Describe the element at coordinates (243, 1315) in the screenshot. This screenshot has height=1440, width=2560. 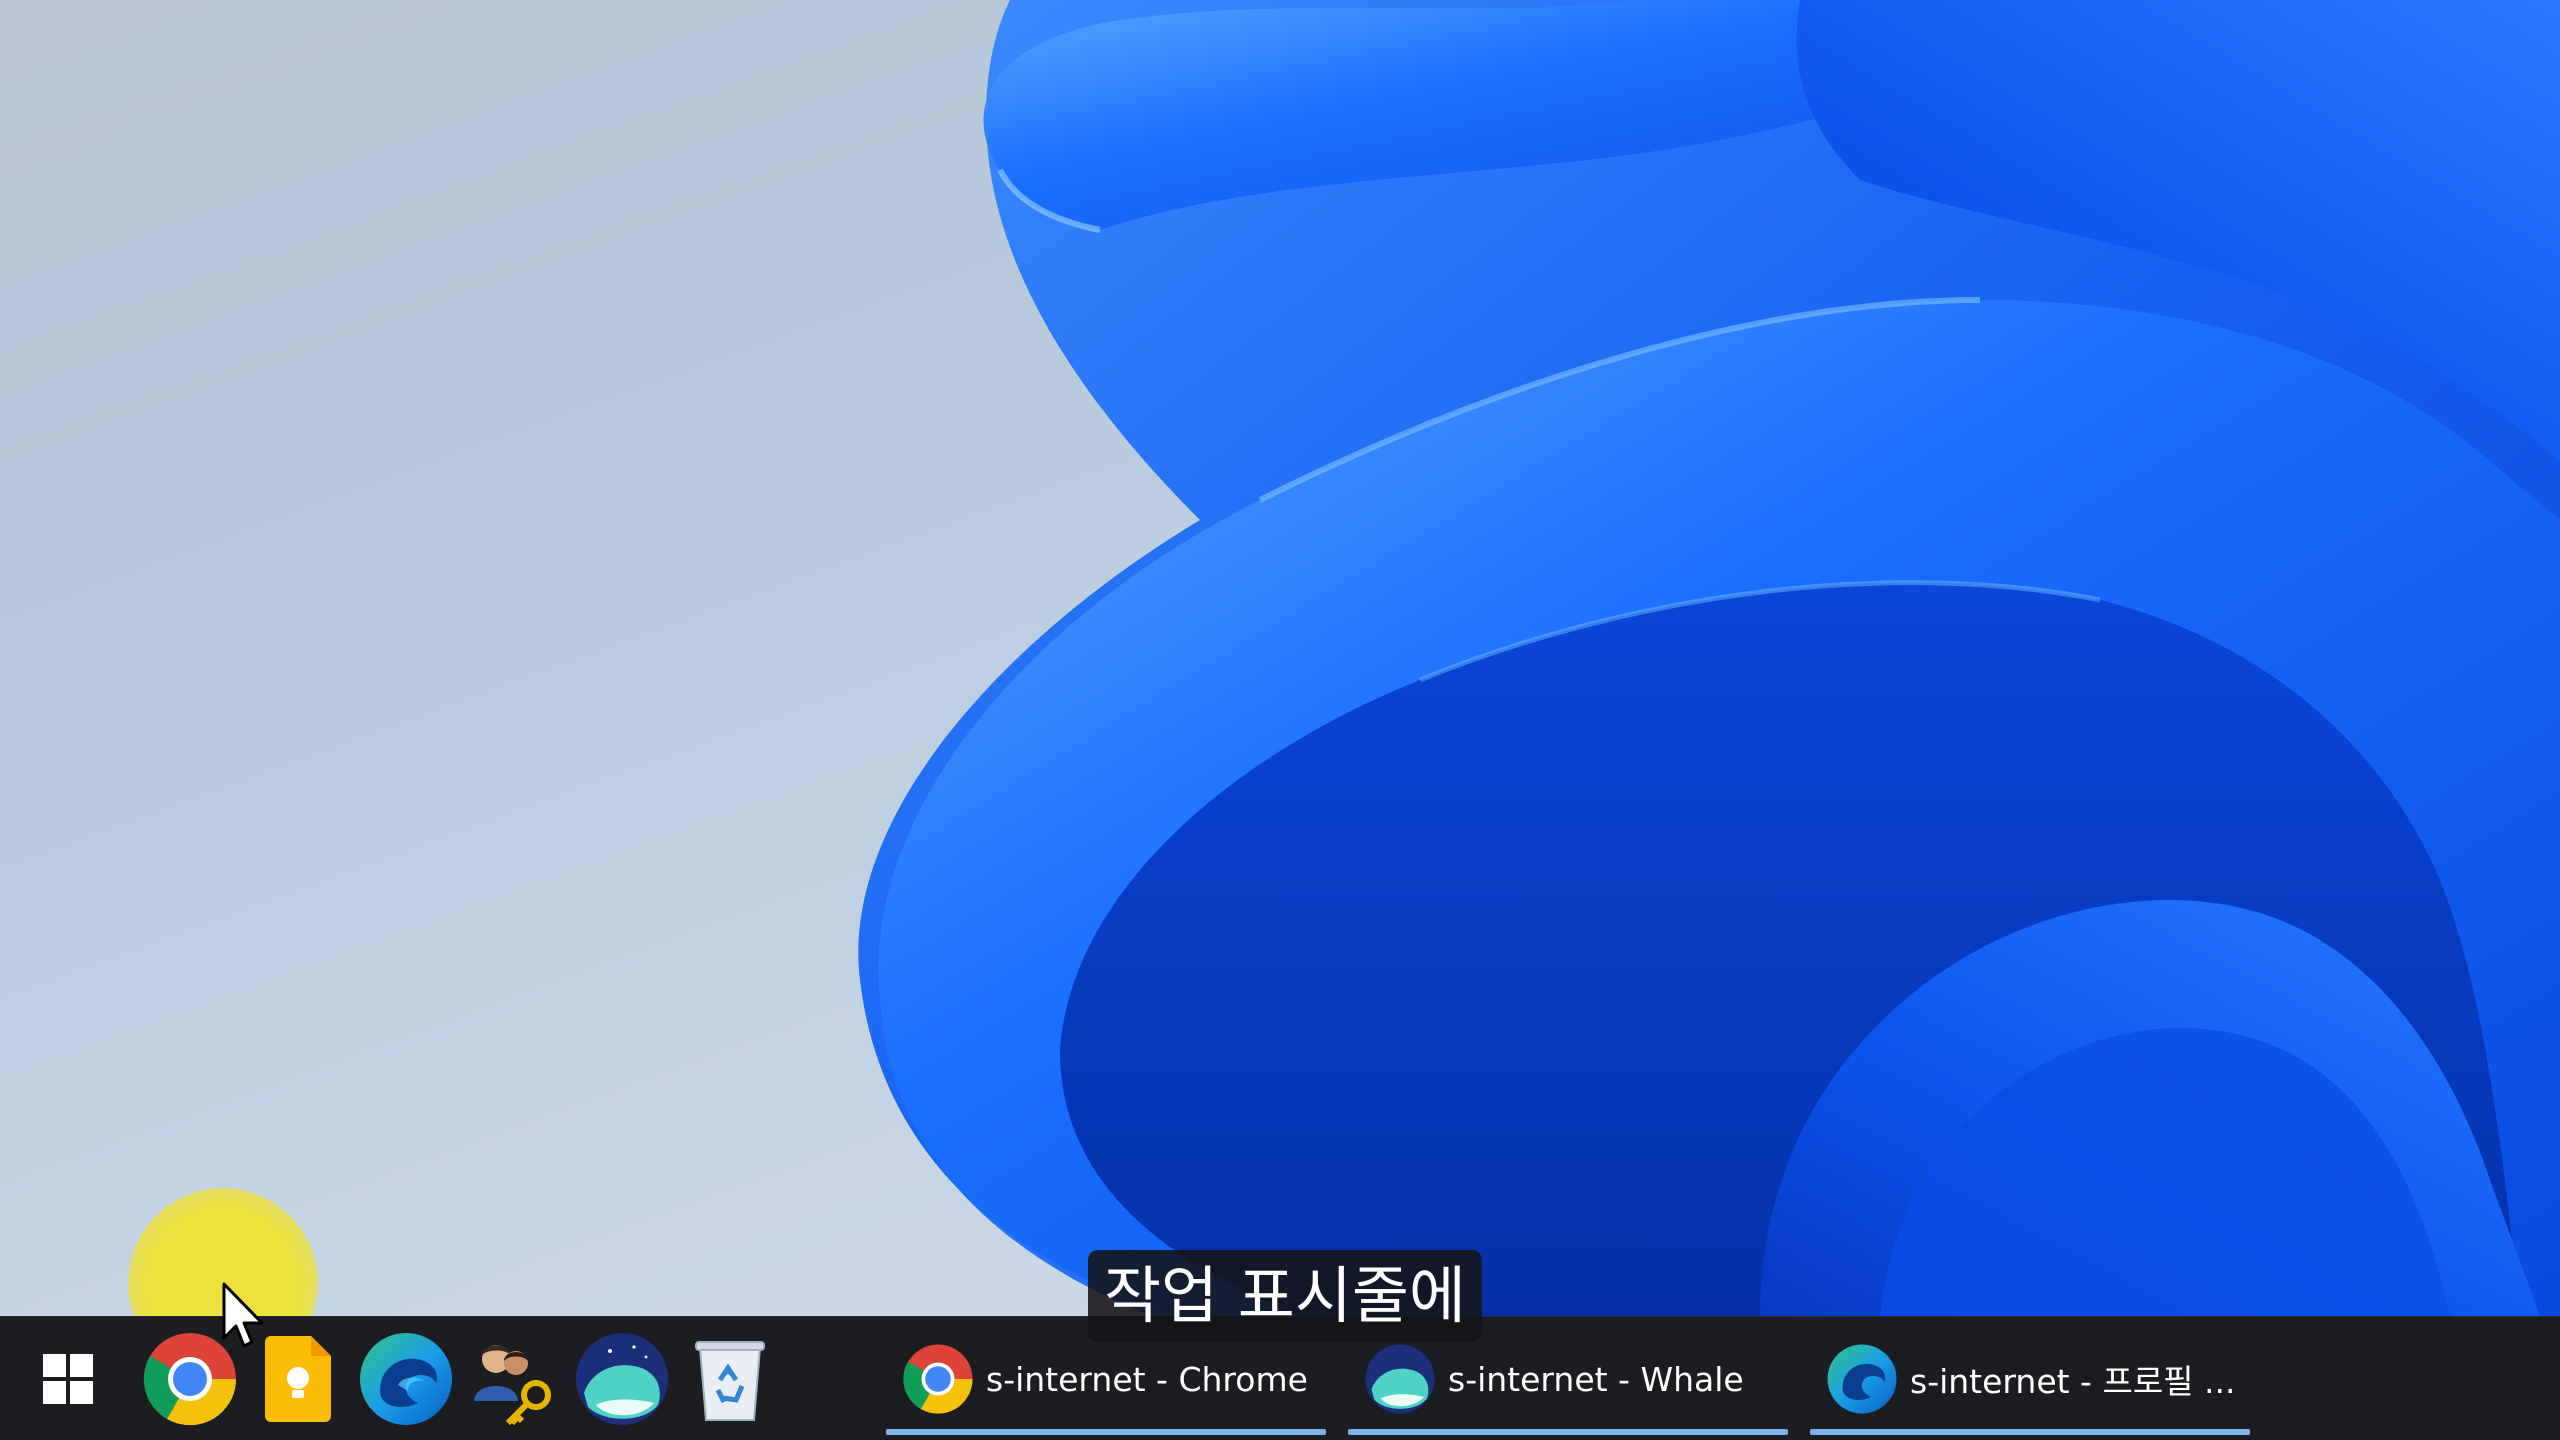
I see `mouse-pointer-icon` at that location.